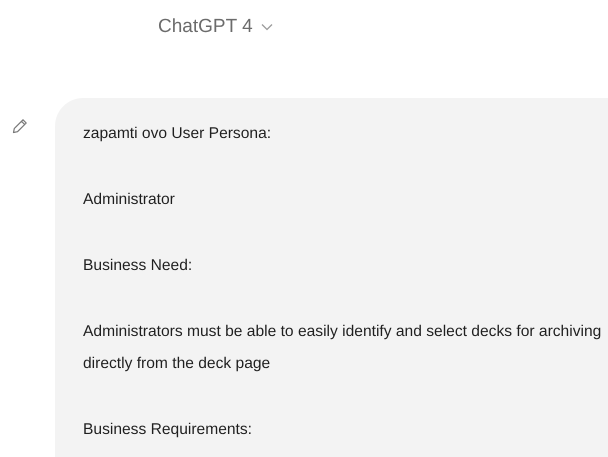  What do you see at coordinates (20, 126) in the screenshot?
I see `pencil-icon` at bounding box center [20, 126].